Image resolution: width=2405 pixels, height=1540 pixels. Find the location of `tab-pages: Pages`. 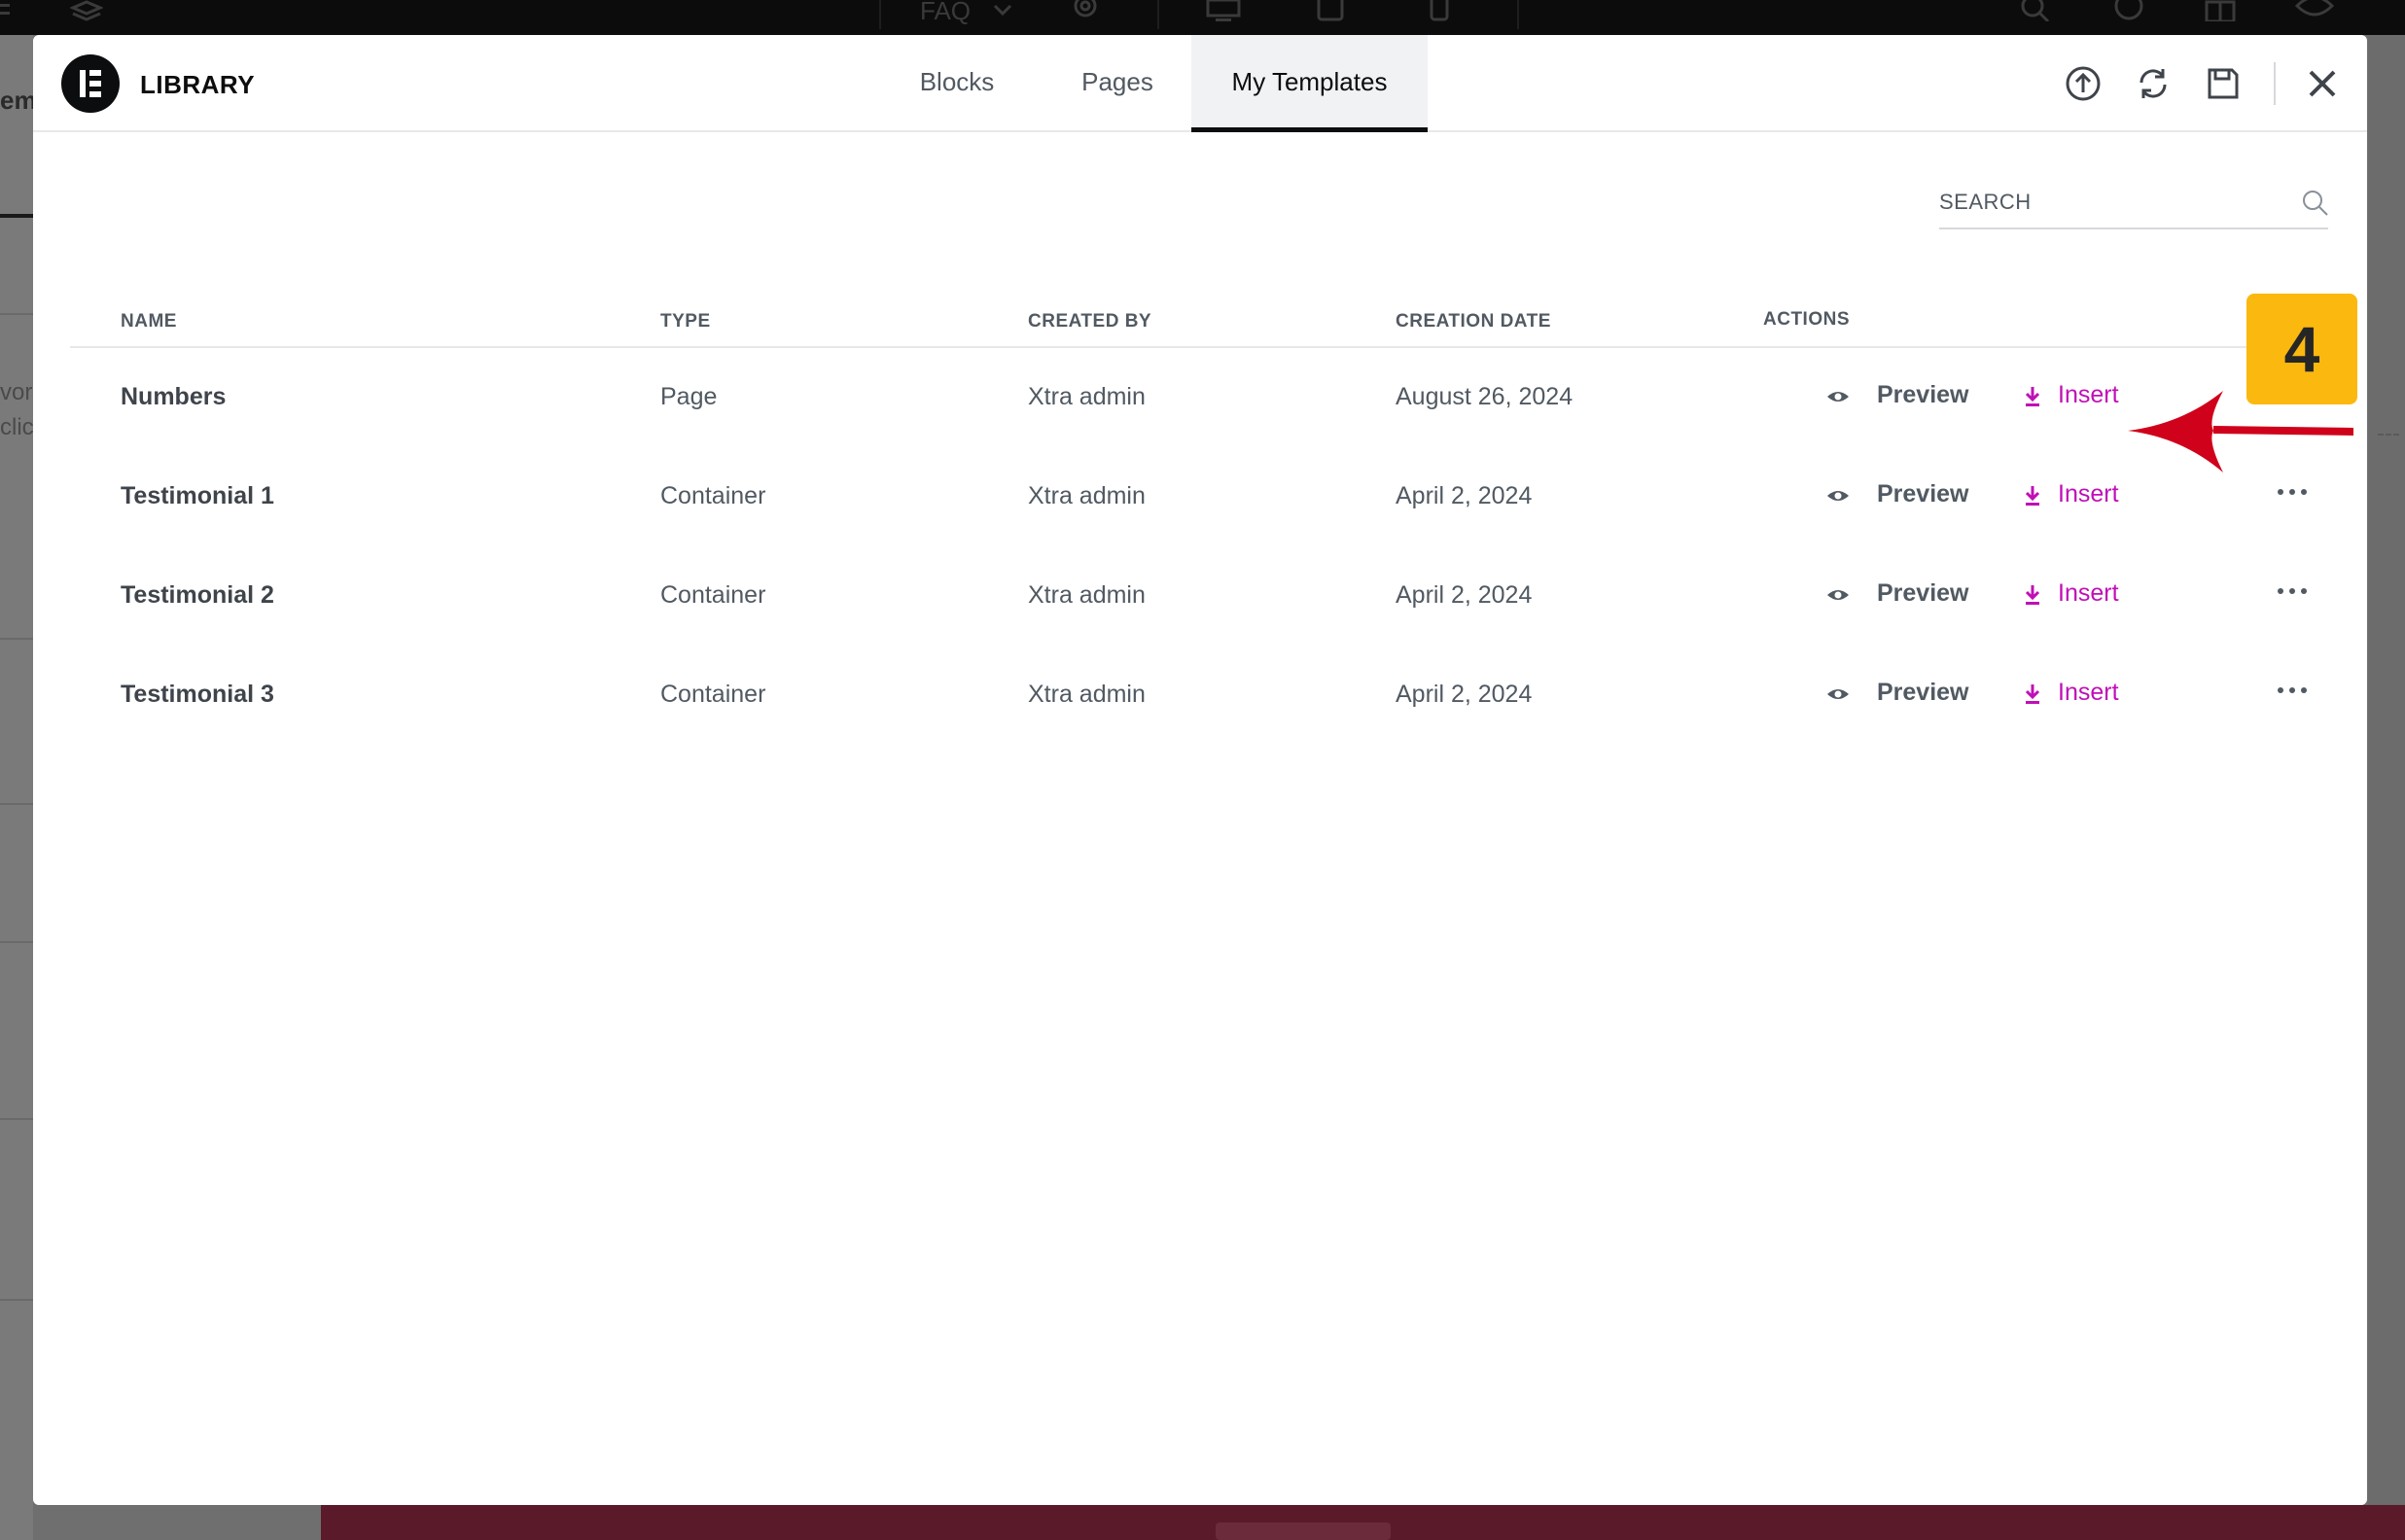

tab-pages: Pages is located at coordinates (1117, 83).